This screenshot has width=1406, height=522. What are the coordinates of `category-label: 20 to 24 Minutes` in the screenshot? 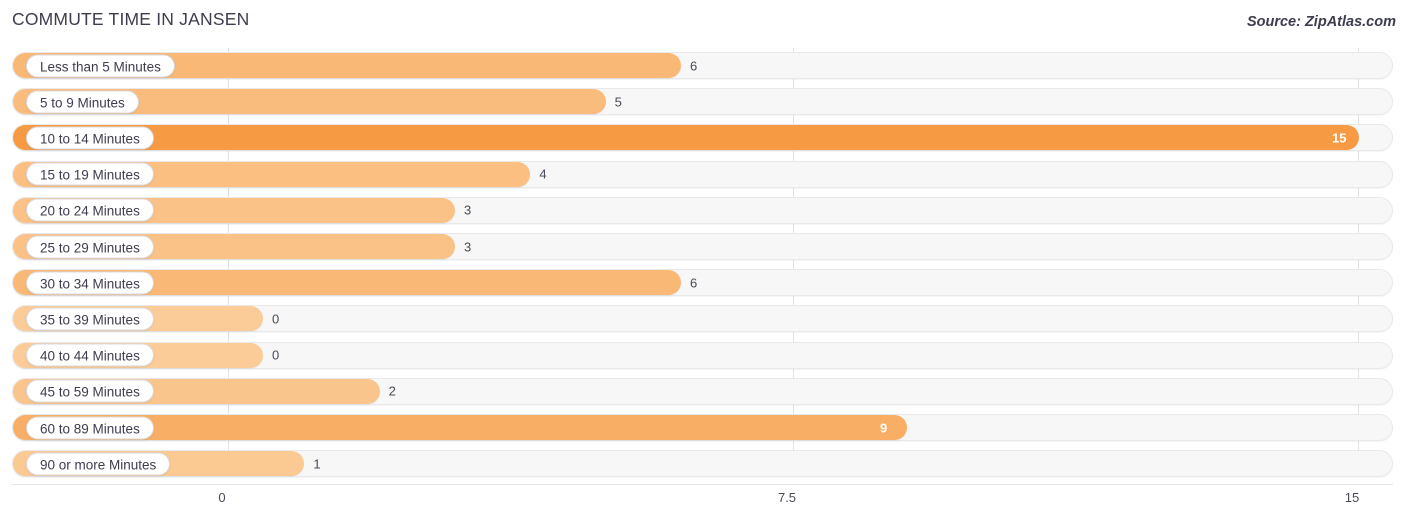 It's located at (90, 210).